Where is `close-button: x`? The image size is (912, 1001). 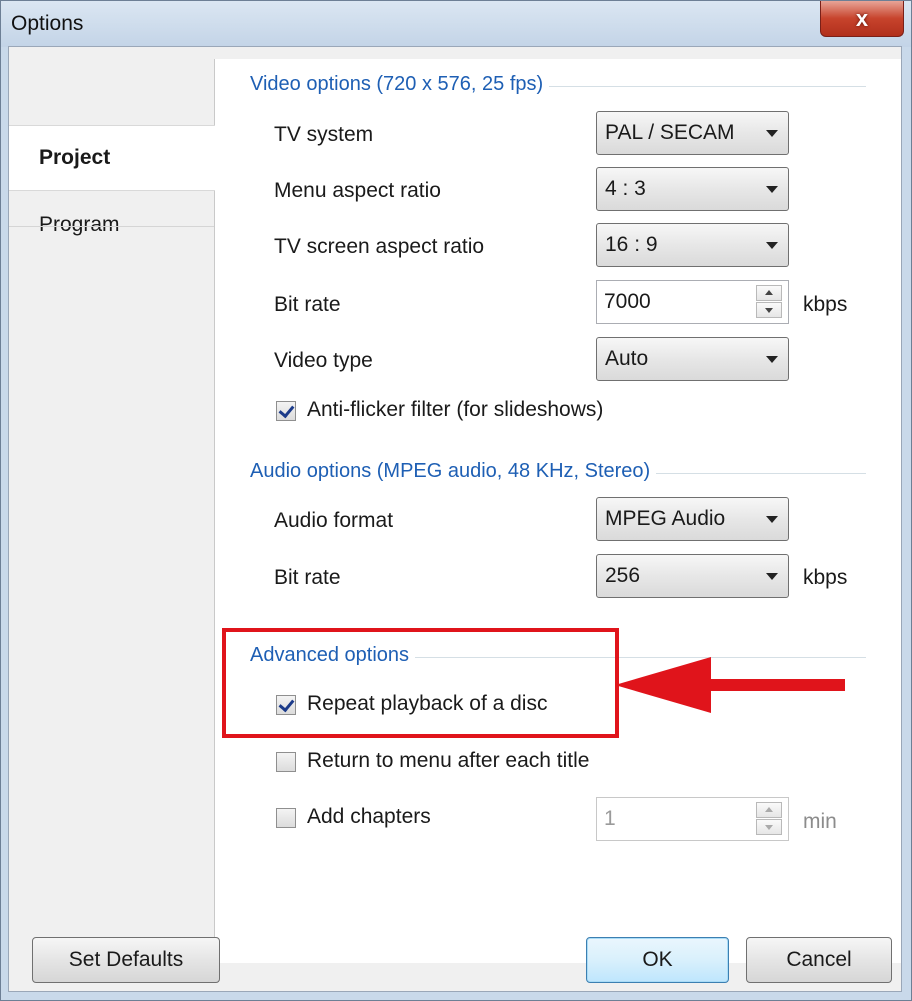
close-button: x is located at coordinates (862, 19).